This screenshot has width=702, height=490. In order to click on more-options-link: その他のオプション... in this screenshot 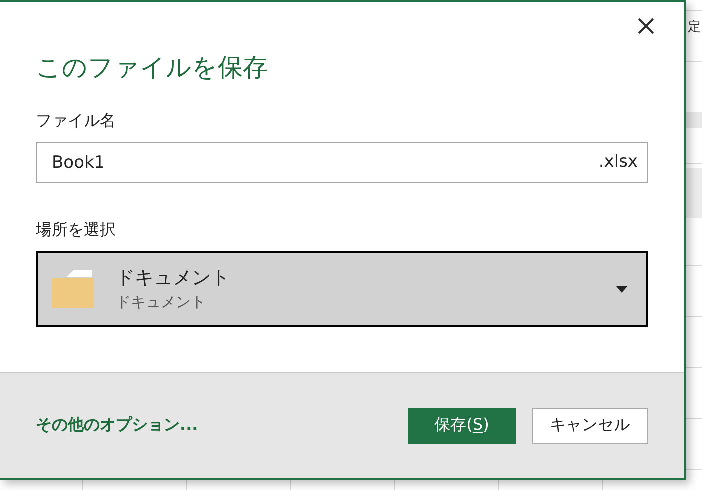, I will do `click(214, 425)`.